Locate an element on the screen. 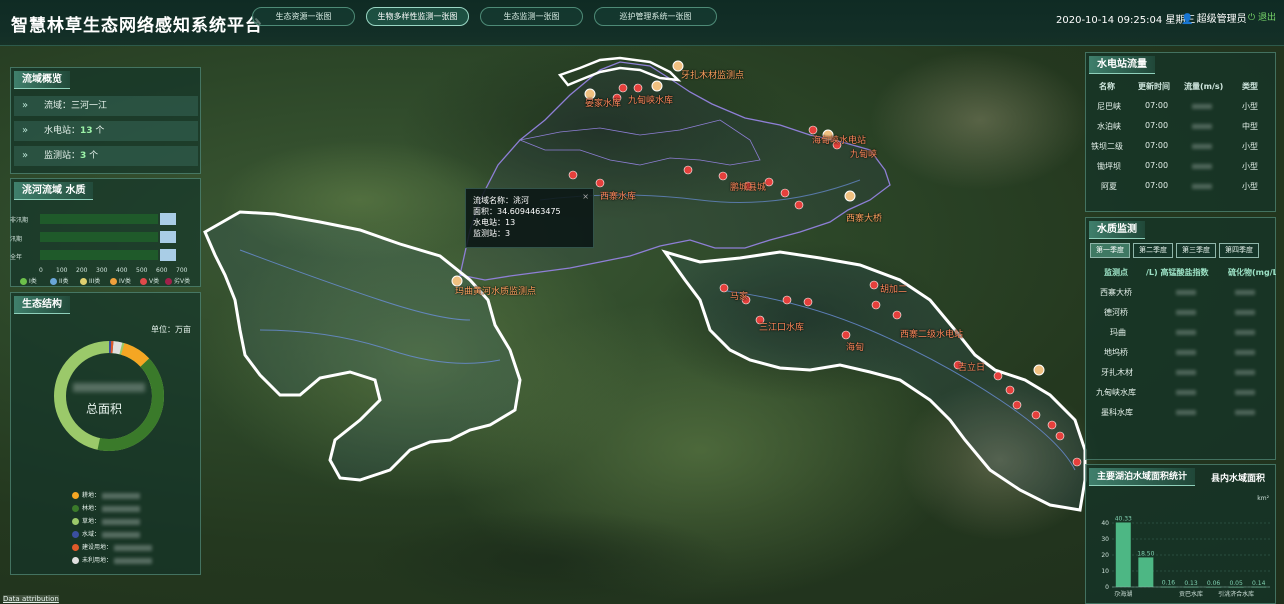 The width and height of the screenshot is (1284, 604). table-cell: 中型 is located at coordinates (1250, 126).